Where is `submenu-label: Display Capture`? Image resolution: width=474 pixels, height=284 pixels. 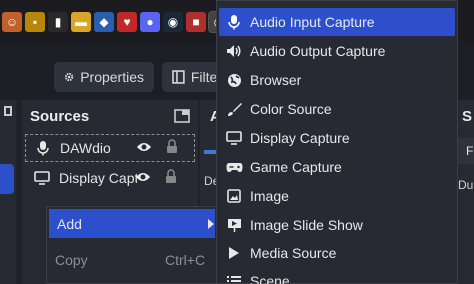
submenu-label: Display Capture is located at coordinates (300, 138).